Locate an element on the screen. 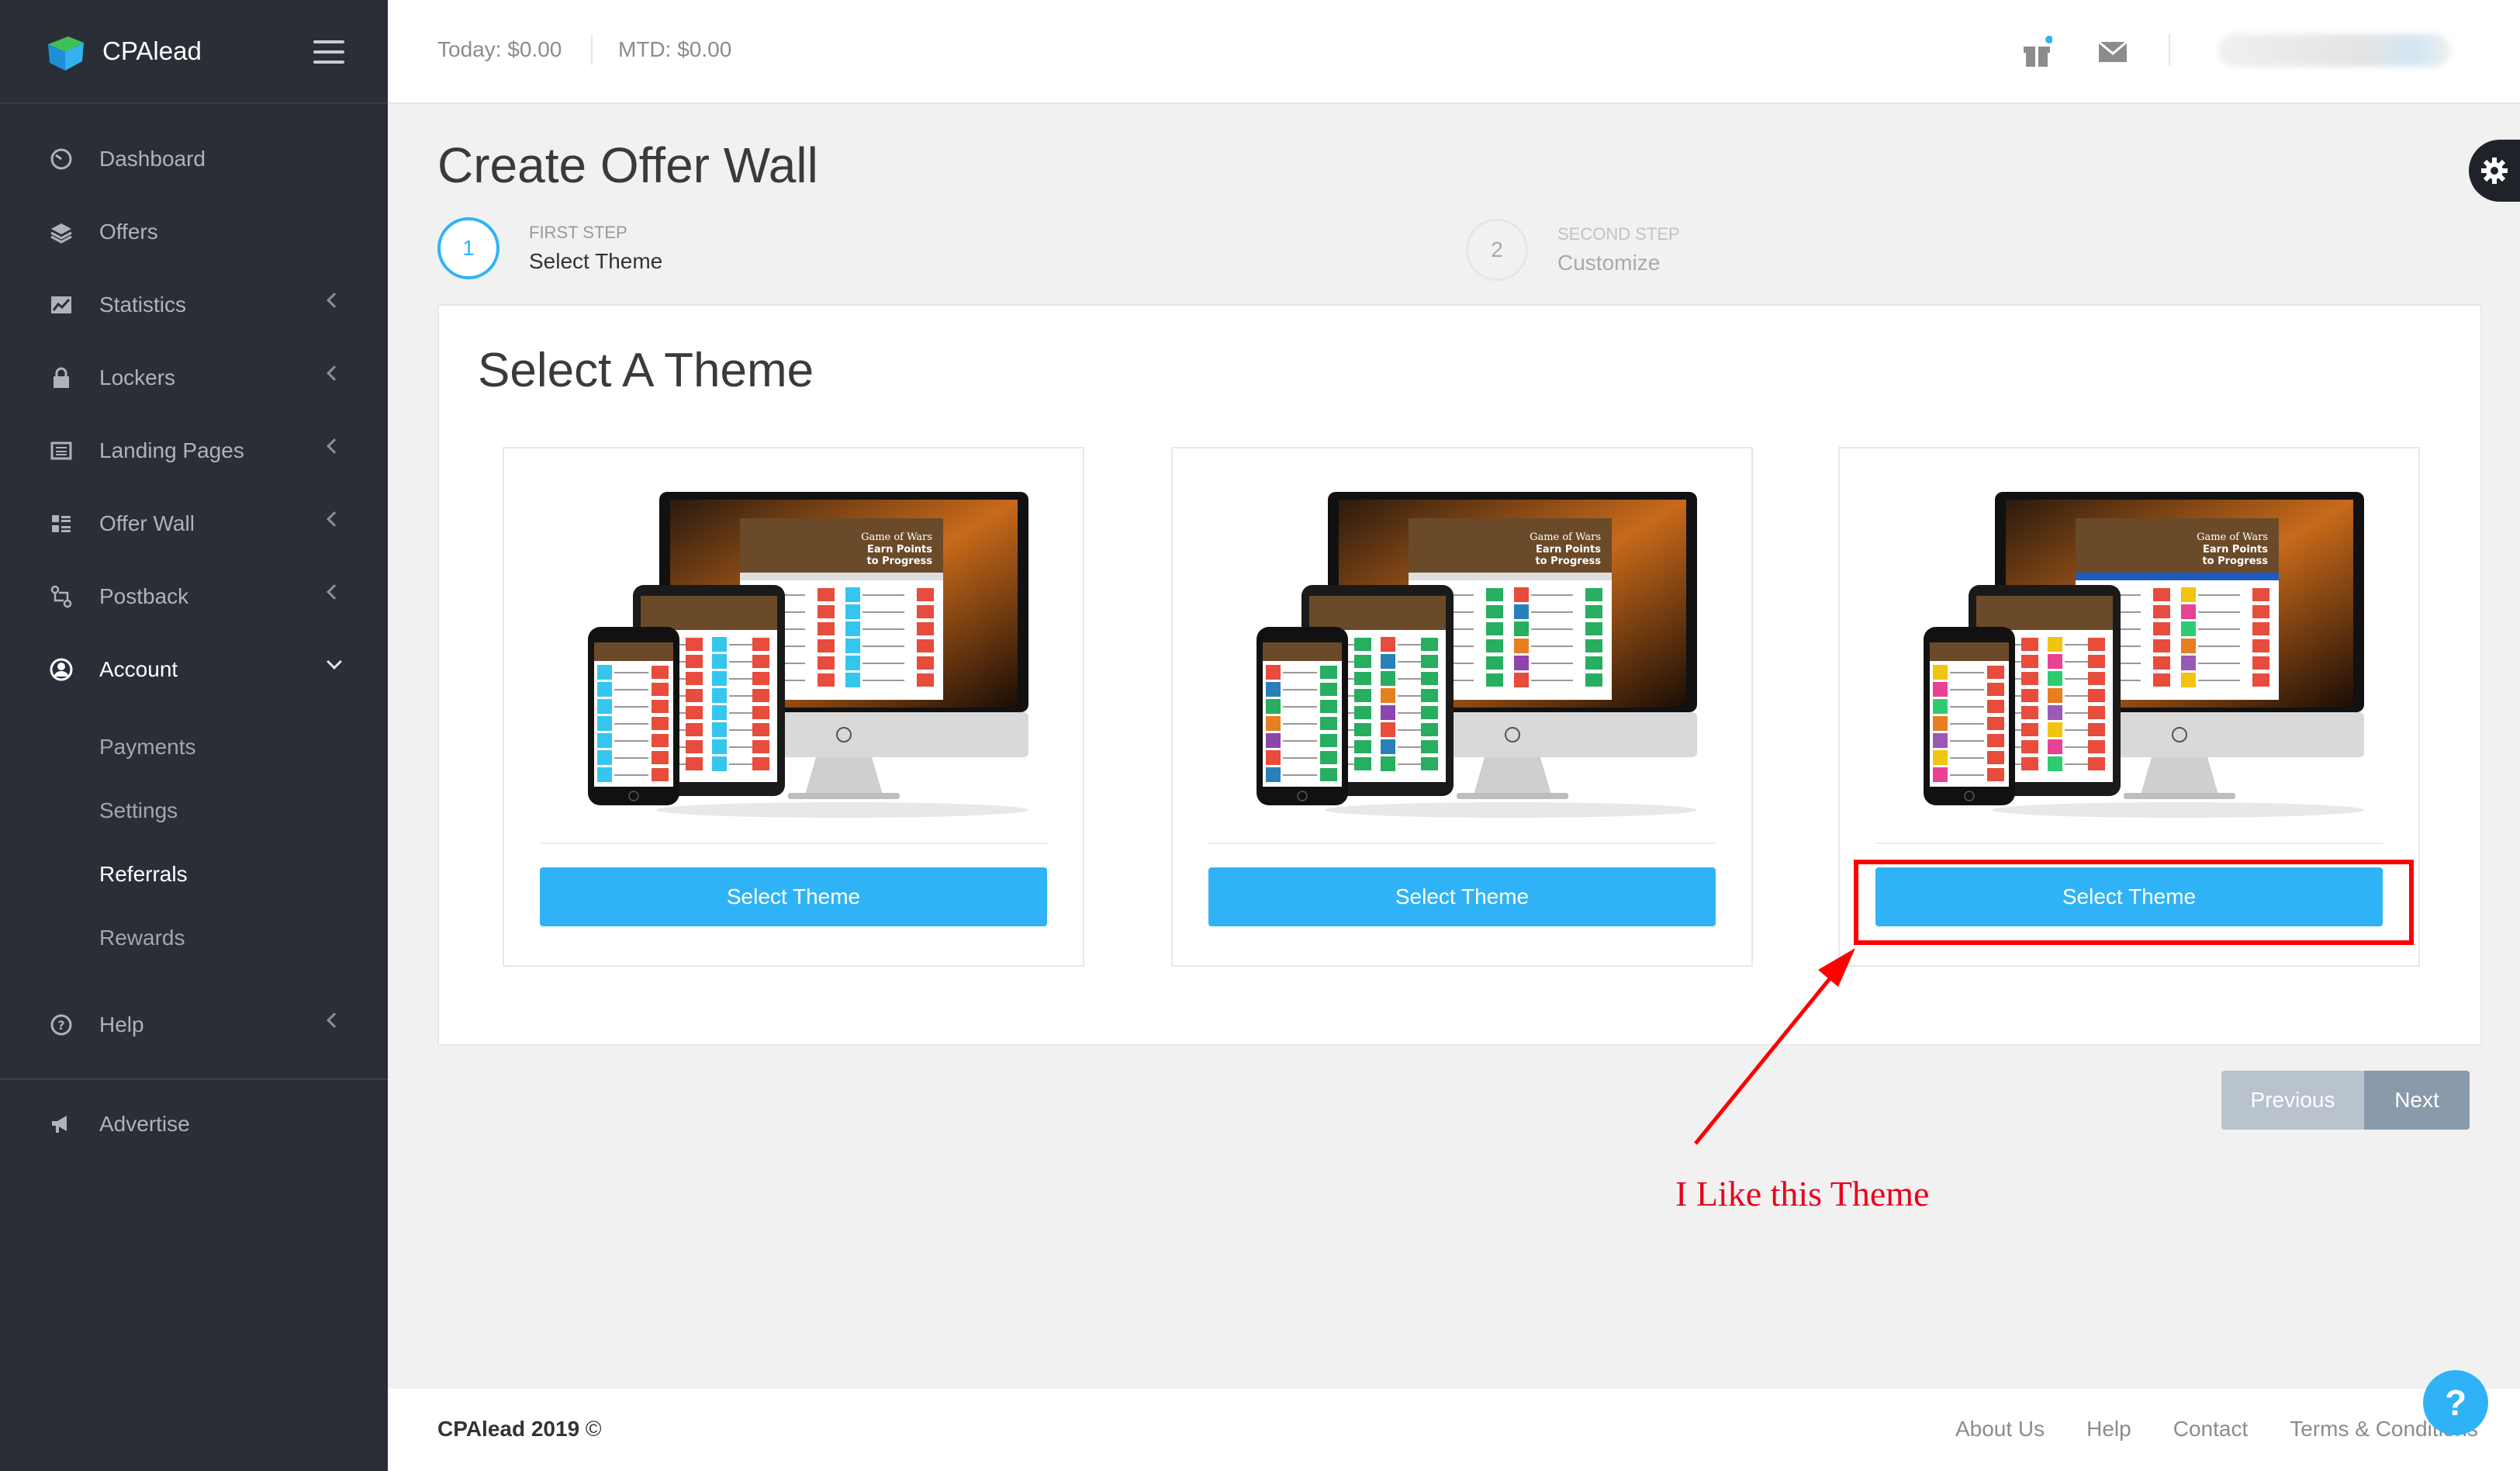 The width and height of the screenshot is (2520, 1471). step-number: 2 is located at coordinates (1497, 250).